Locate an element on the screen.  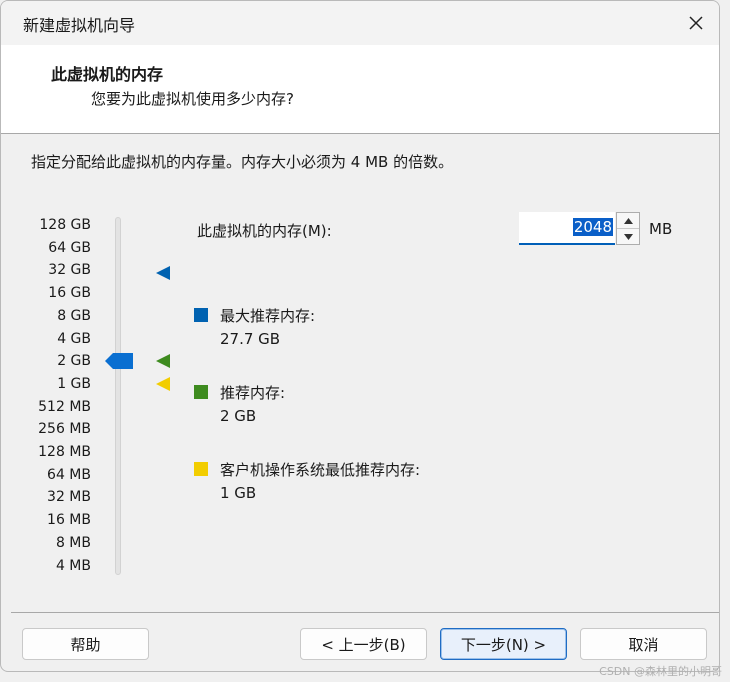
max-recommended-label: 最大推荐内存: is located at coordinates (268, 316).